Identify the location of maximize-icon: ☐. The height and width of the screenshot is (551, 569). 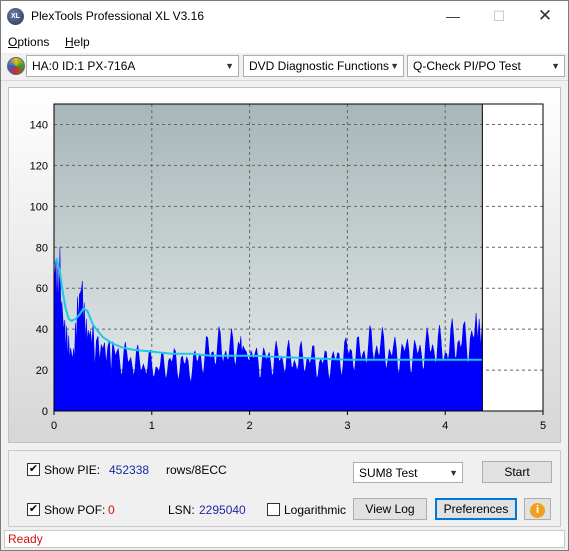
(499, 16).